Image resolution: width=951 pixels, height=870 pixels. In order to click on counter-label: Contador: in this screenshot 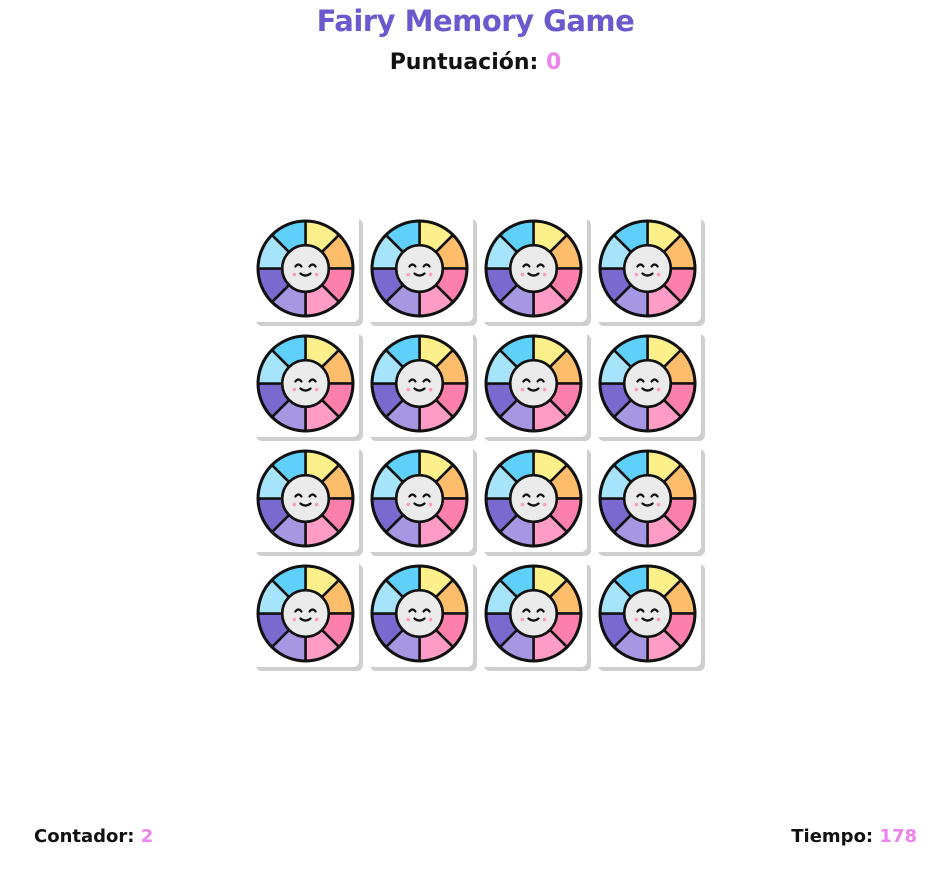, I will do `click(84, 836)`.